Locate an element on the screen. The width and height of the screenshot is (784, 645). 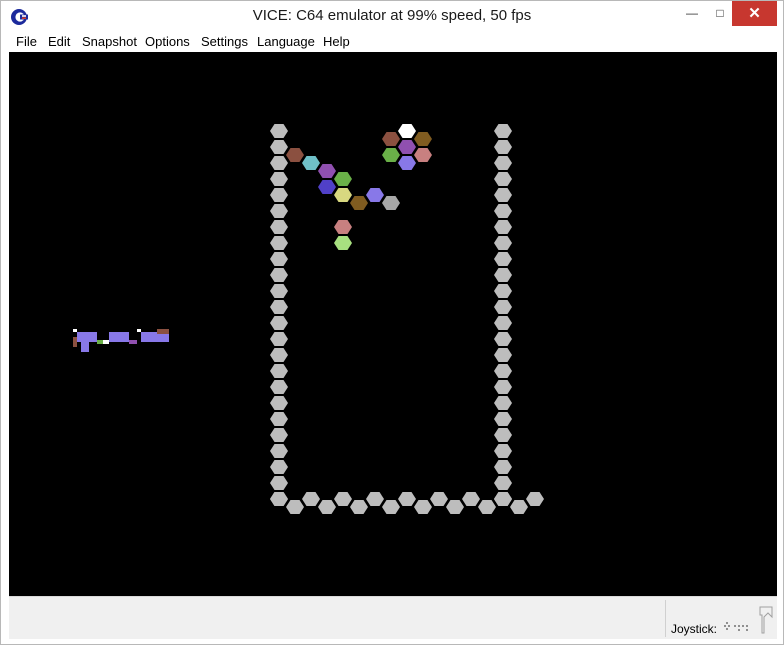
minimize-button: — is located at coordinates (692, 13).